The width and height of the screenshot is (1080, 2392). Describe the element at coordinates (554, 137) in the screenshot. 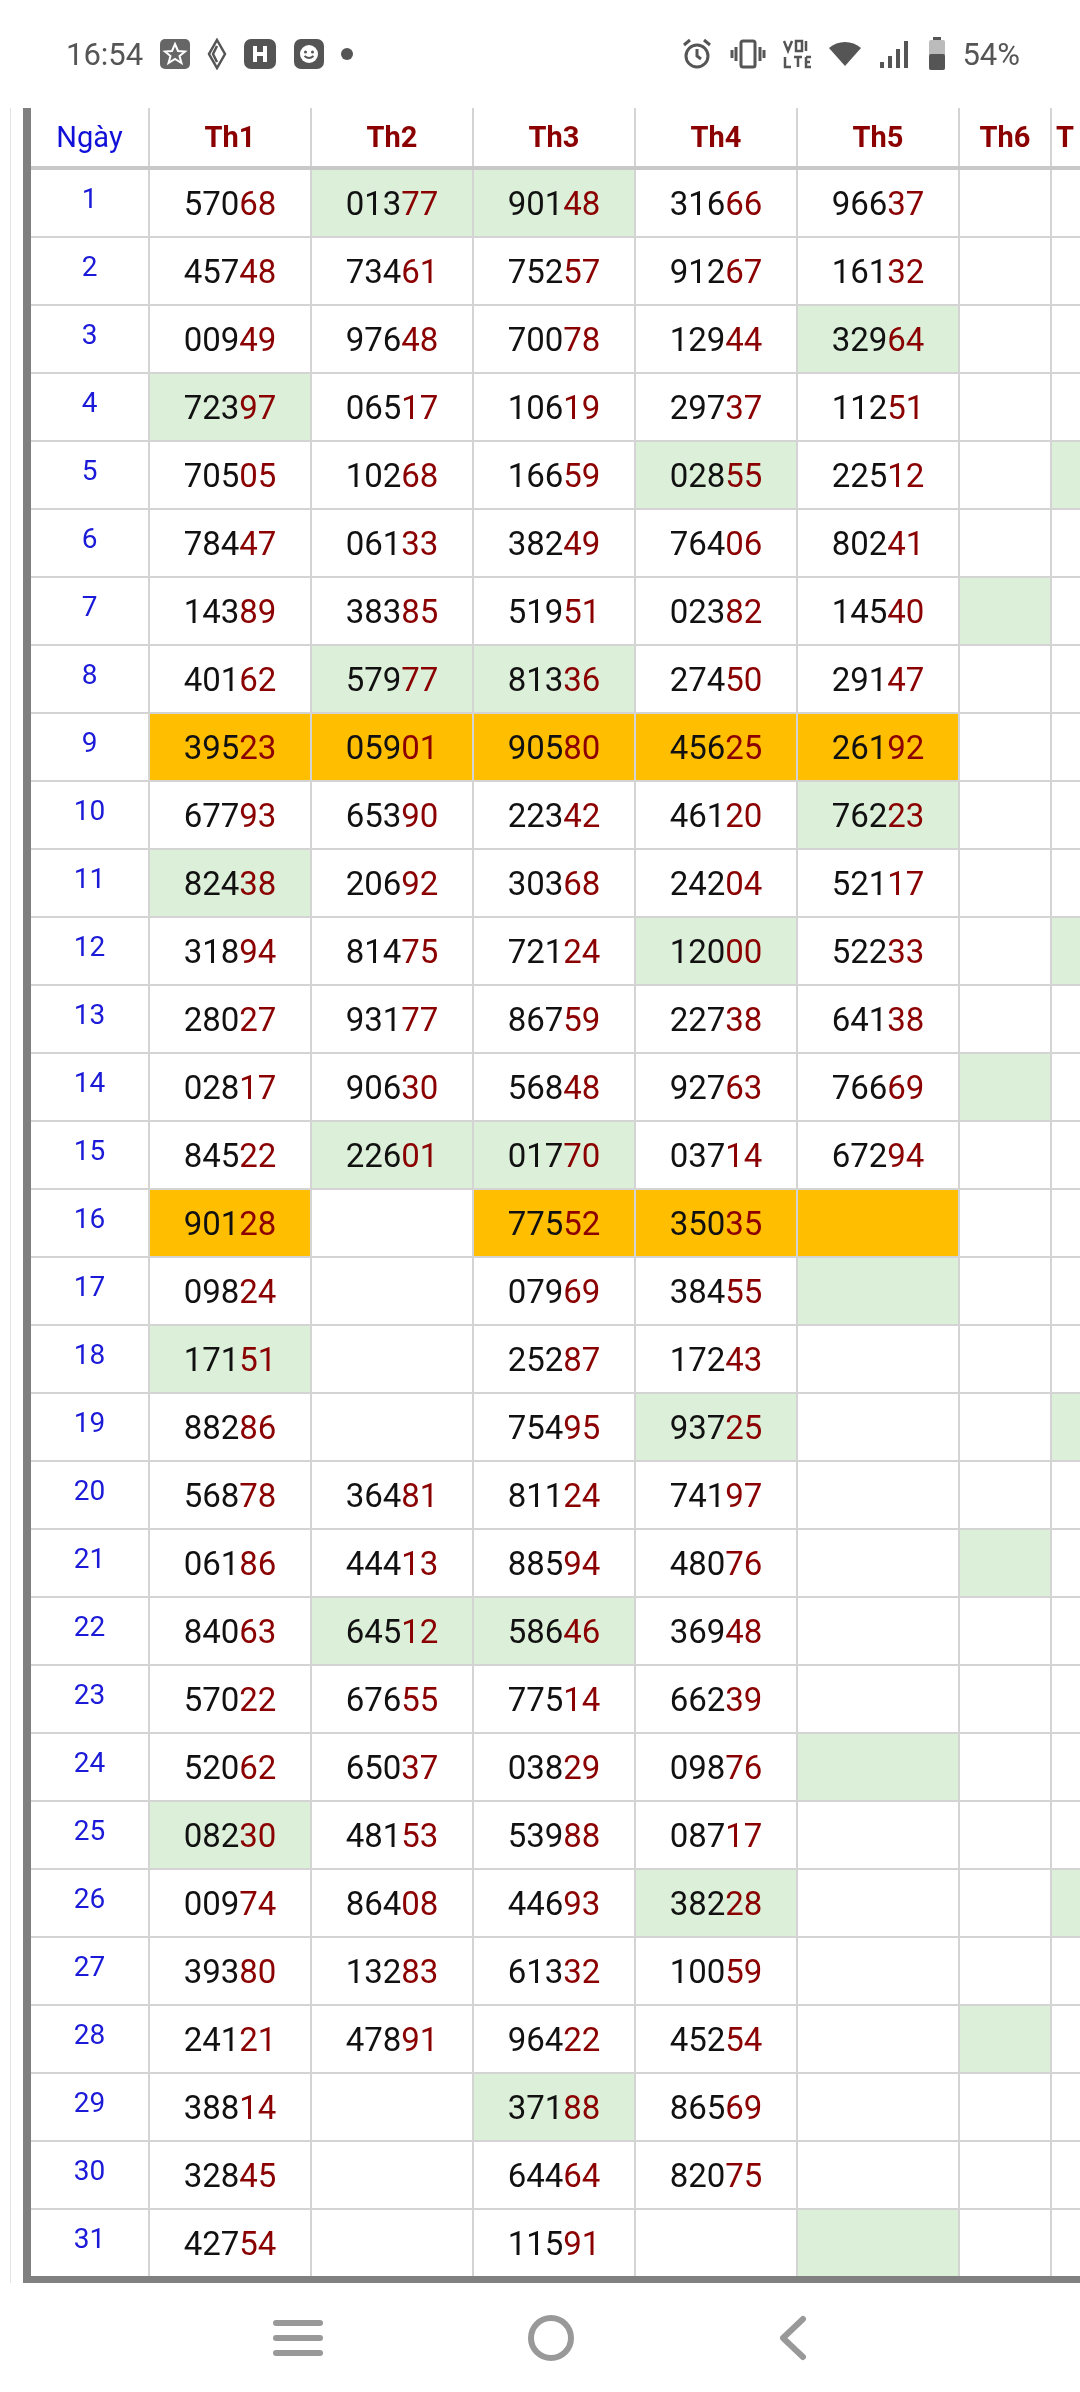

I see `column-header: Th3` at that location.